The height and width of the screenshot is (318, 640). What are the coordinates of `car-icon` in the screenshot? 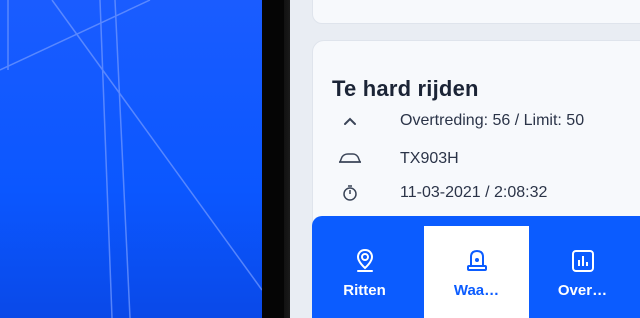 It's located at (350, 159).